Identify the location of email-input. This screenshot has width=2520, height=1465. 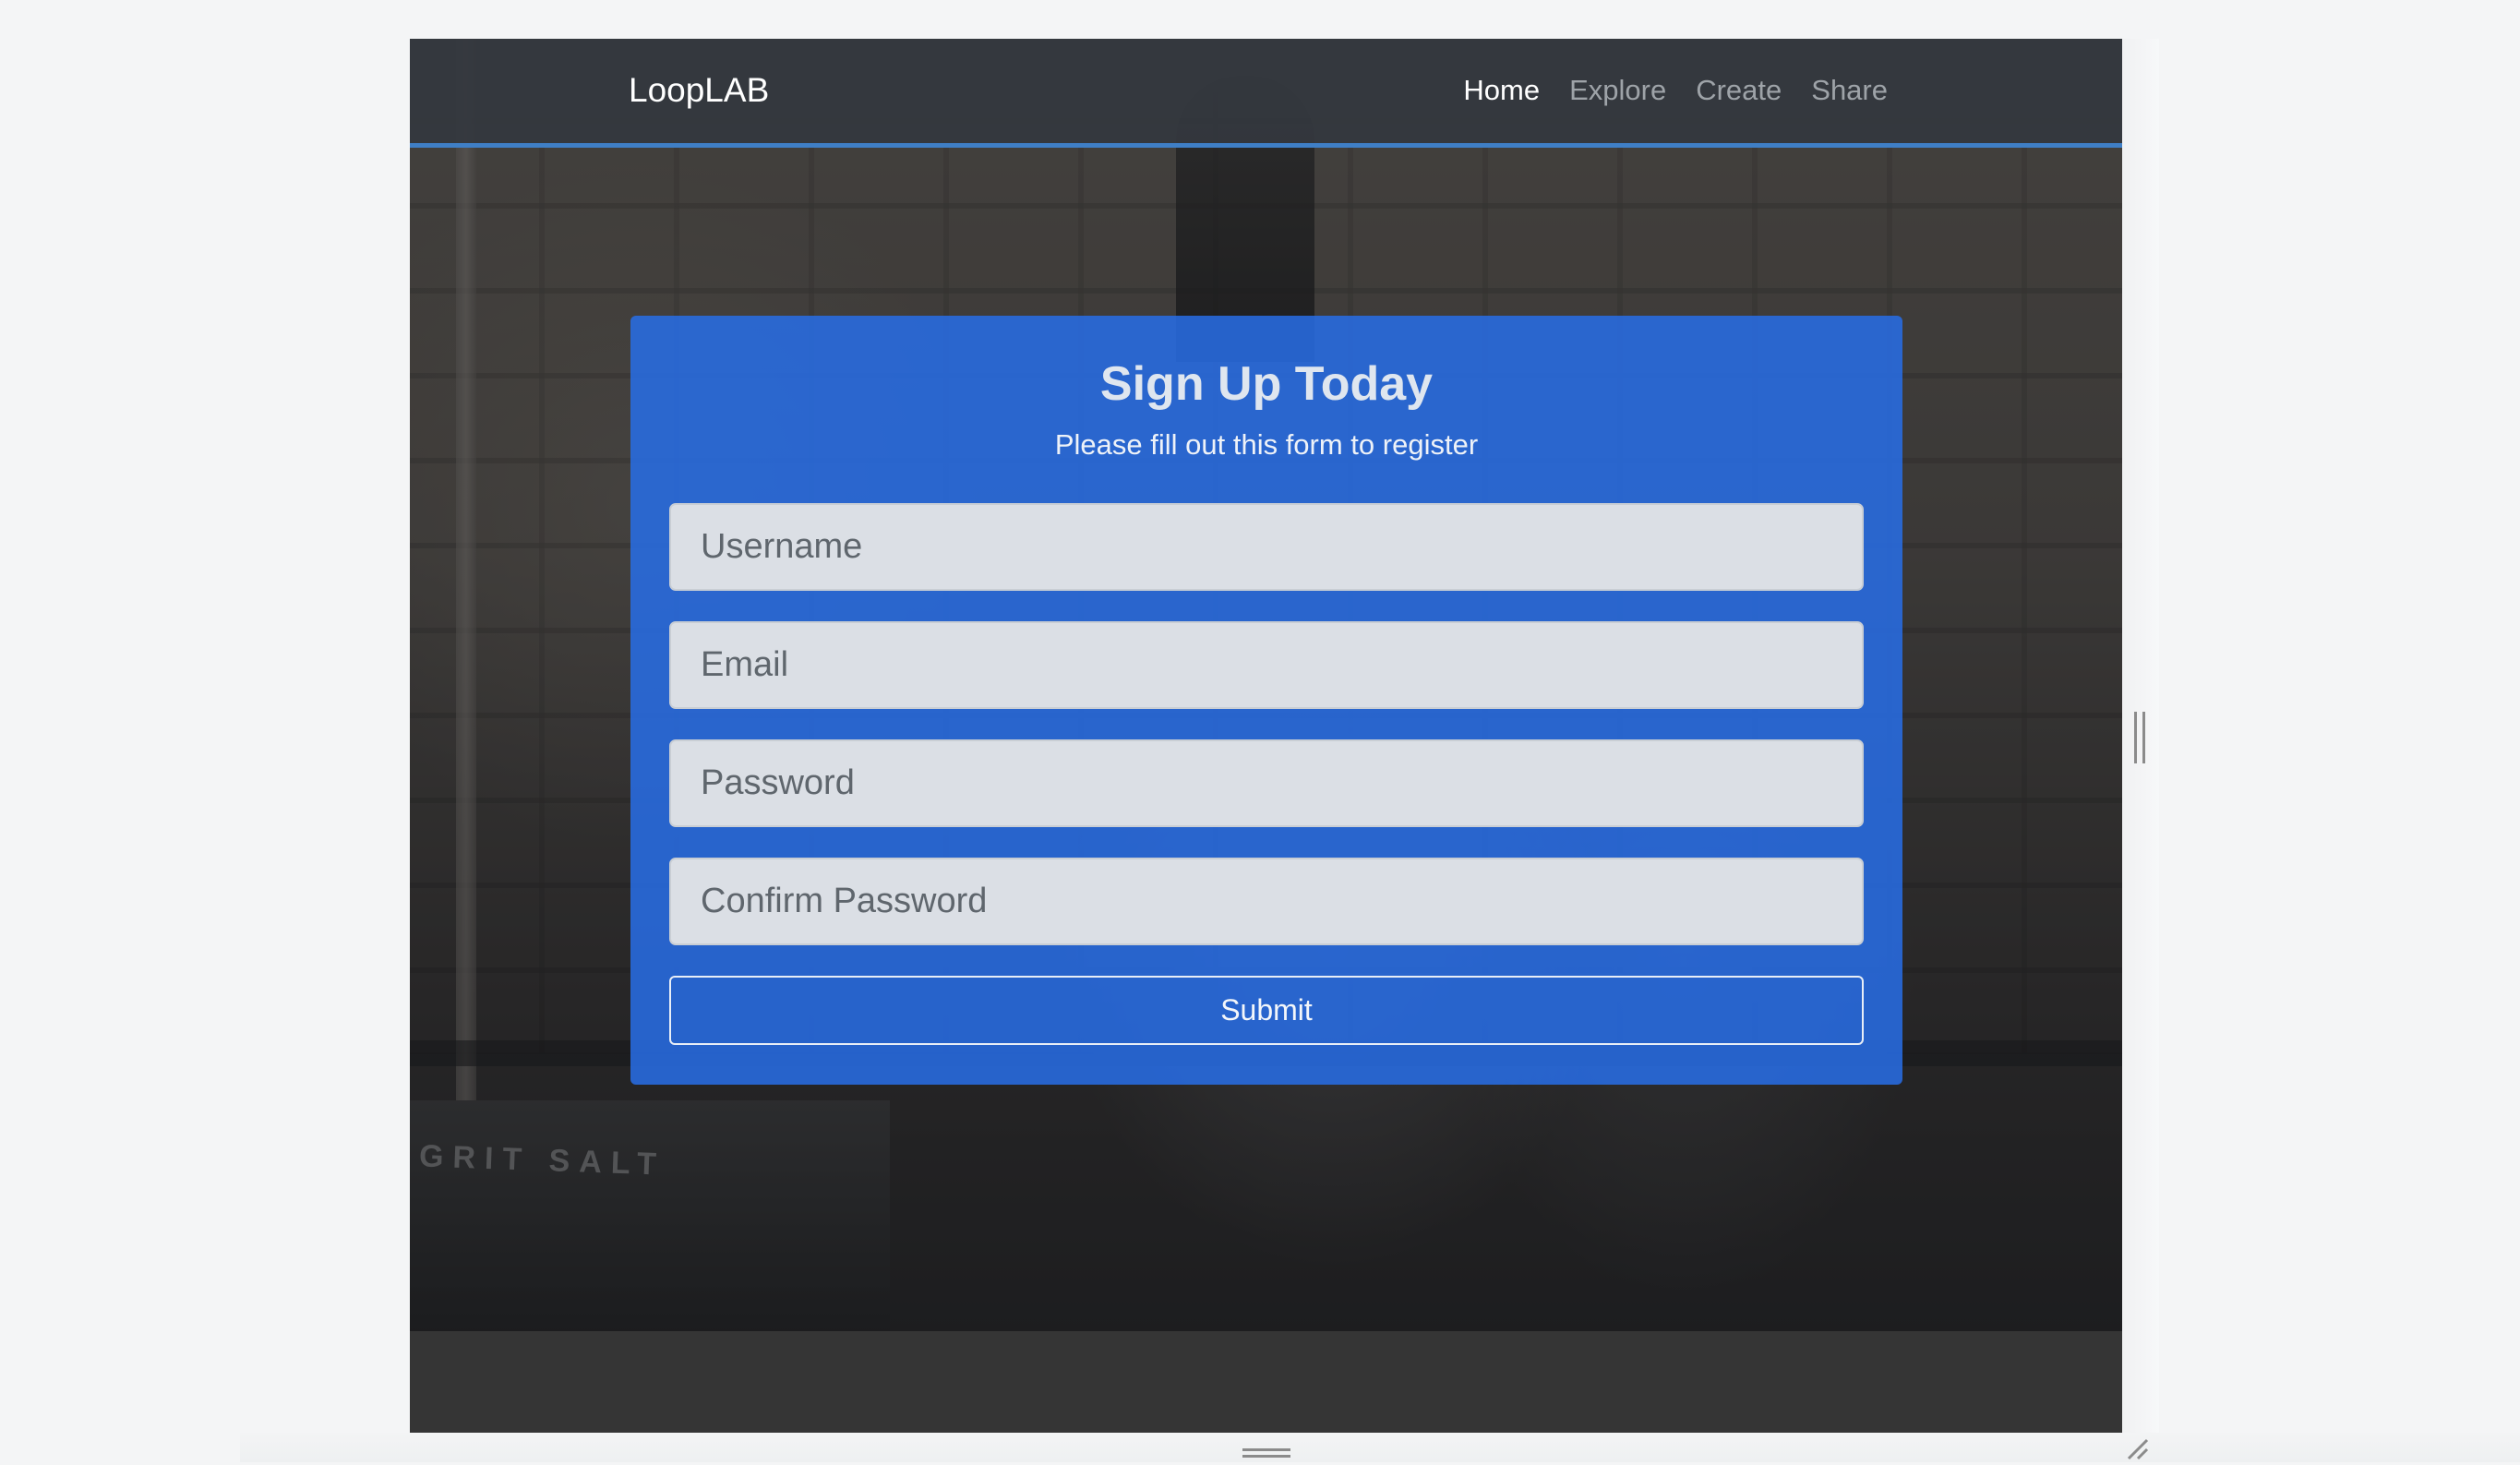
(1266, 665).